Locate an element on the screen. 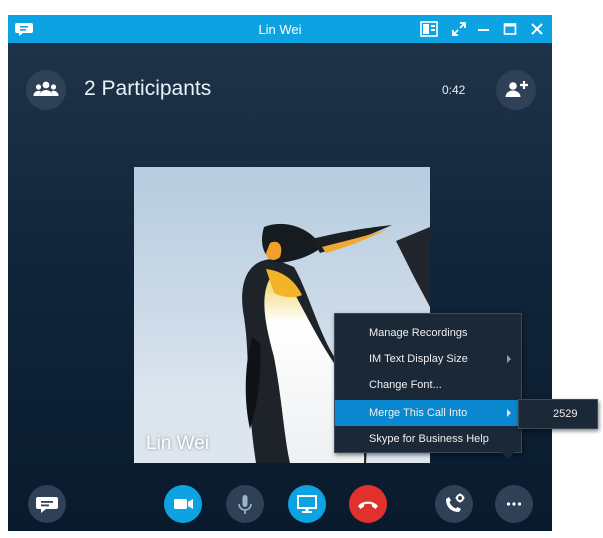 This screenshot has height=538, width=603. add-participant-icon is located at coordinates (516, 89).